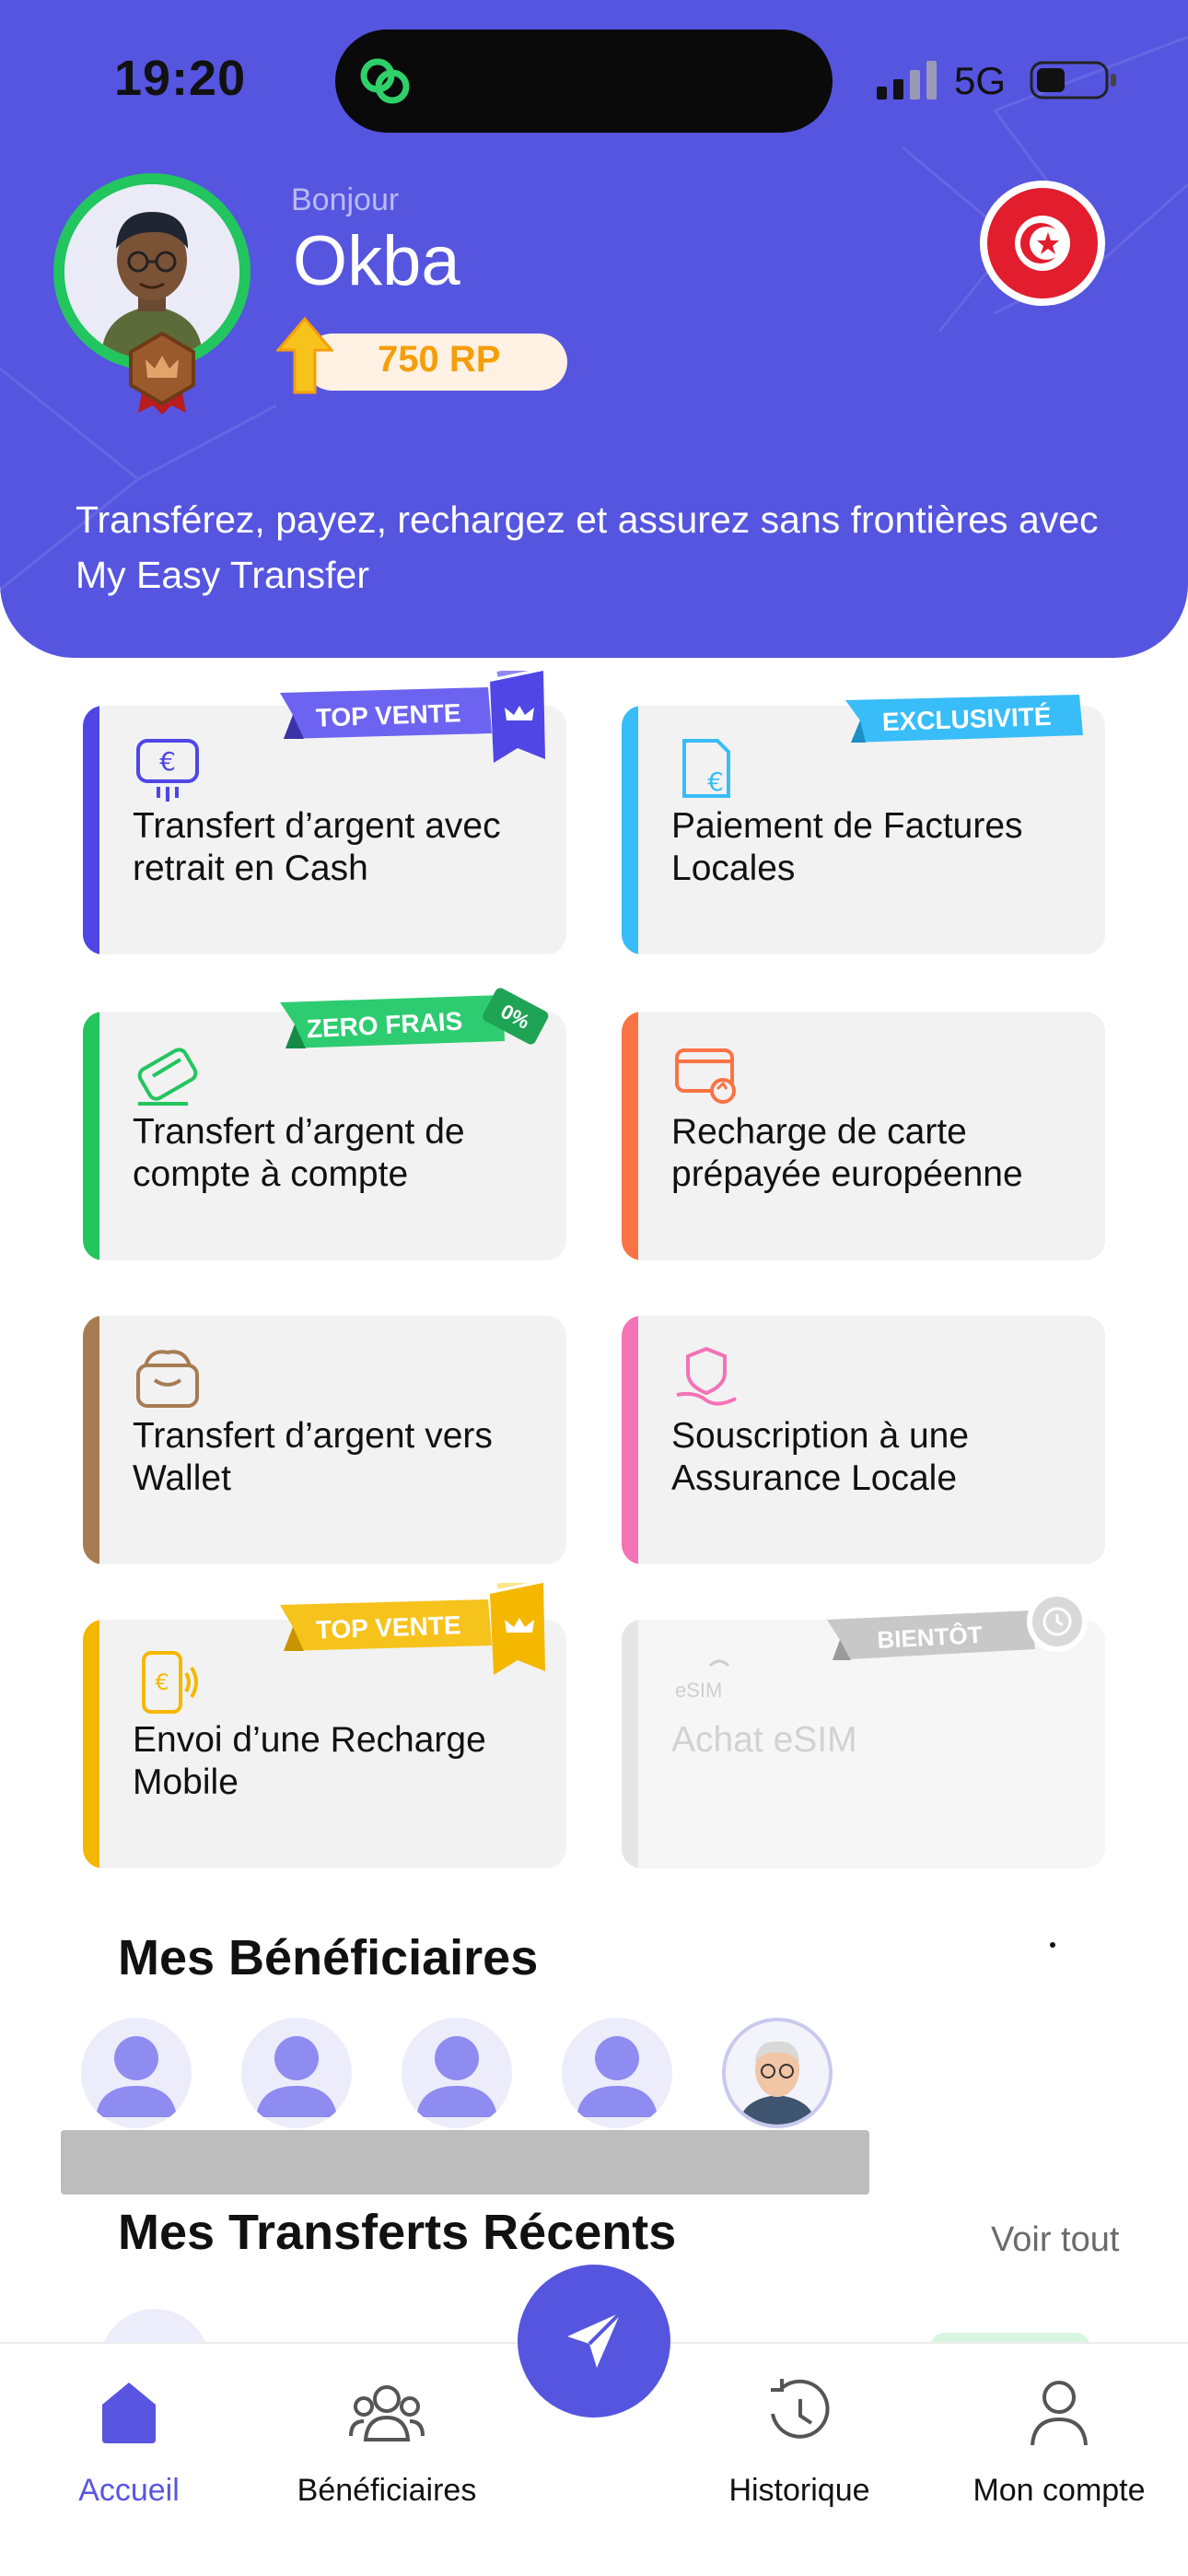  I want to click on link-rings-icon, so click(385, 81).